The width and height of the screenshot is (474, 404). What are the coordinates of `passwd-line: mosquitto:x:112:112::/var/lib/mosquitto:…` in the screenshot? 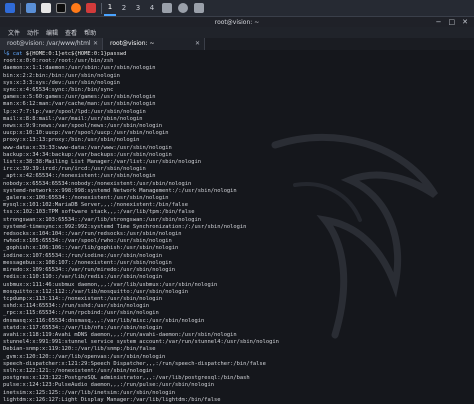 It's located at (95, 291).